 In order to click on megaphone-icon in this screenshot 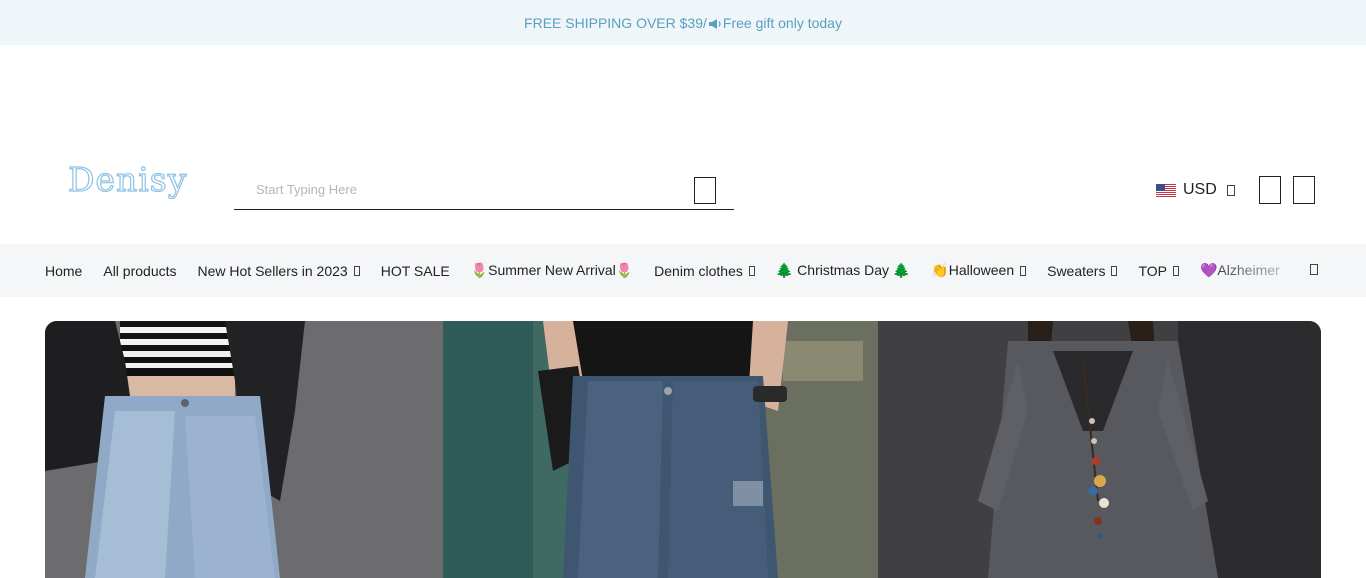, I will do `click(714, 23)`.